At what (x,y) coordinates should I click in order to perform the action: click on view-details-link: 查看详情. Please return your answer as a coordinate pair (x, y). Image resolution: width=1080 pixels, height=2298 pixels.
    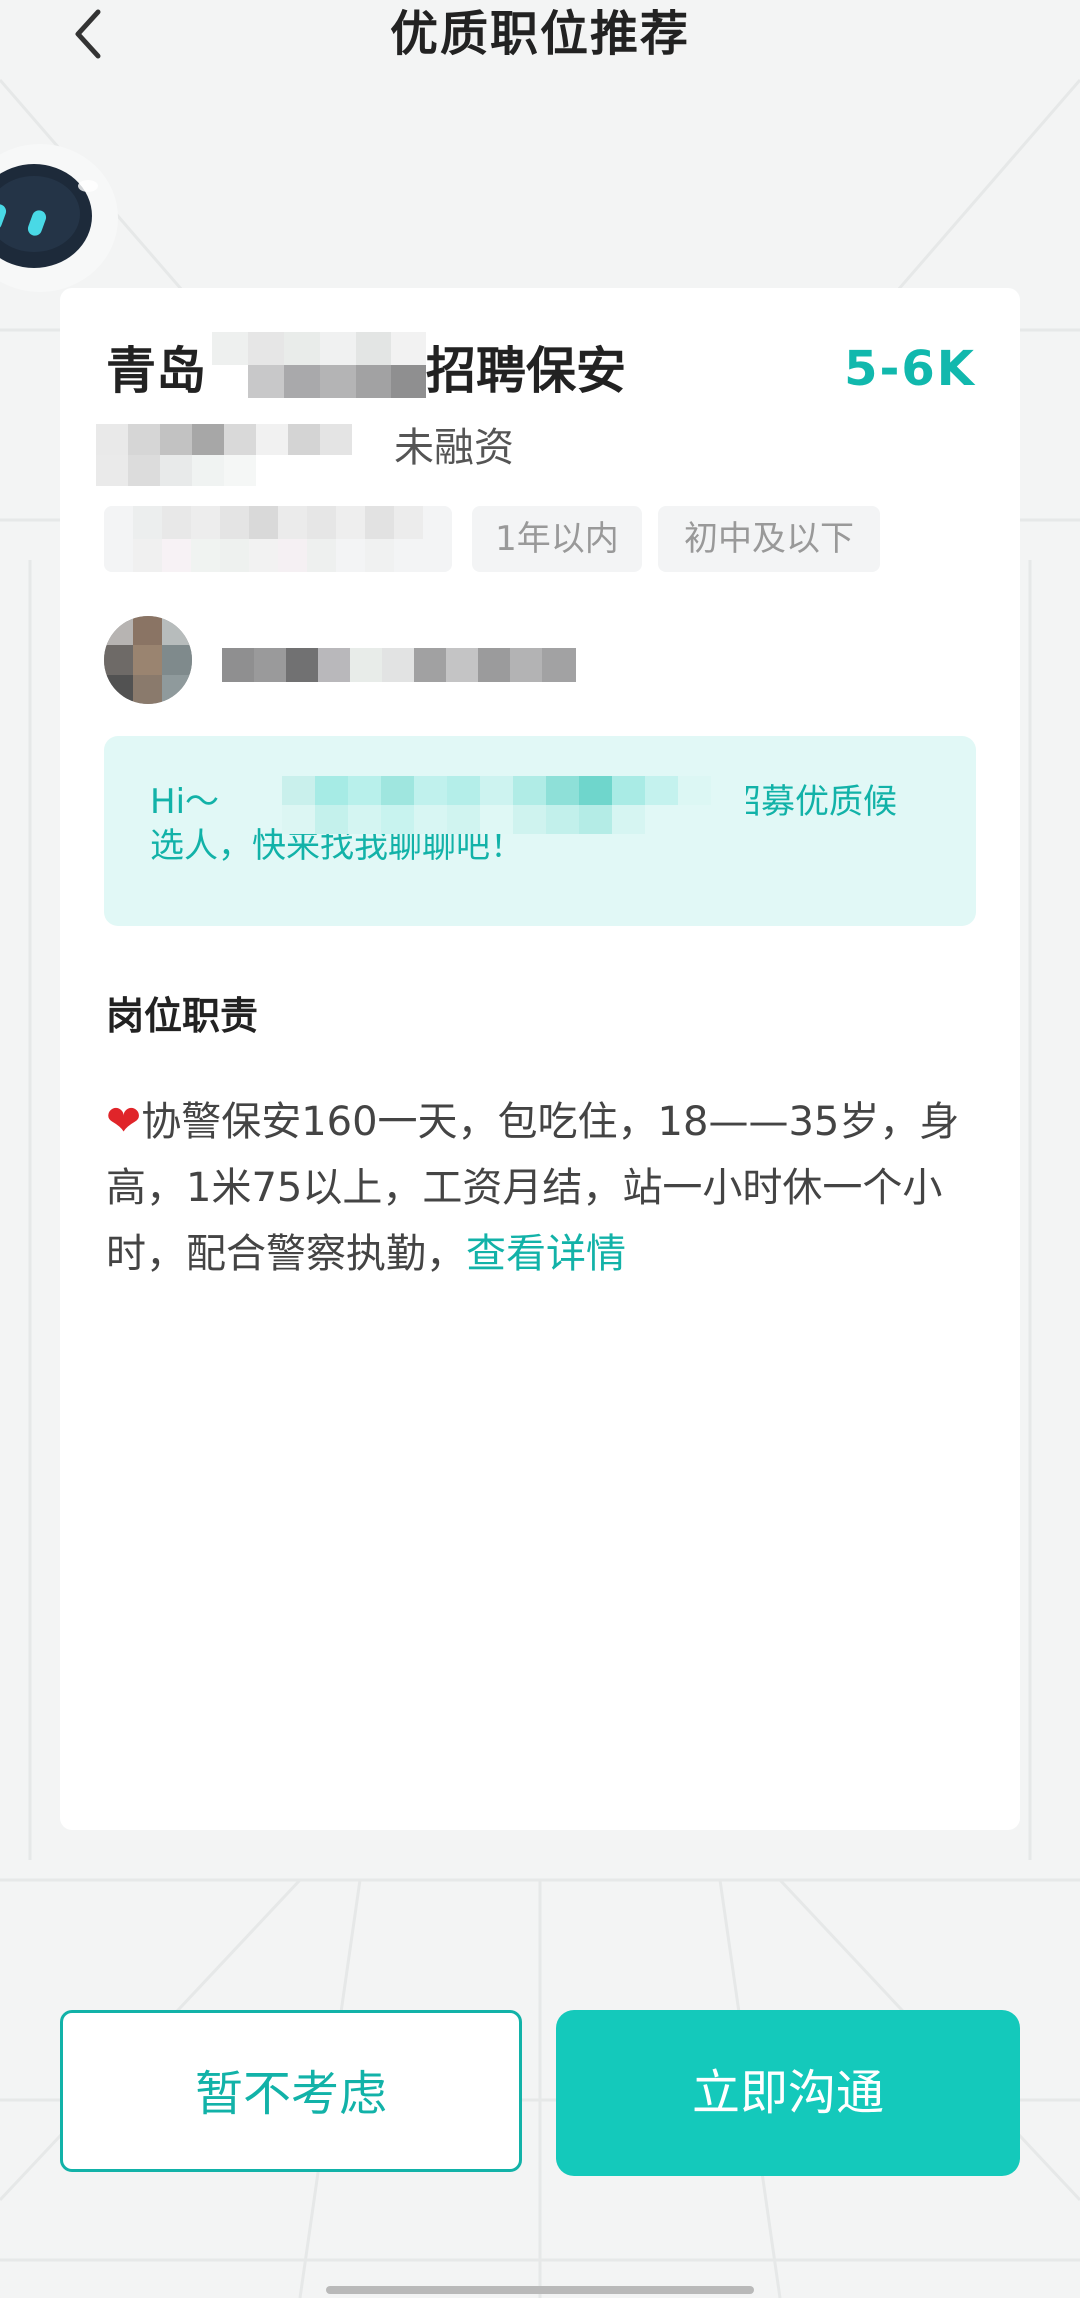
    Looking at the image, I should click on (546, 1254).